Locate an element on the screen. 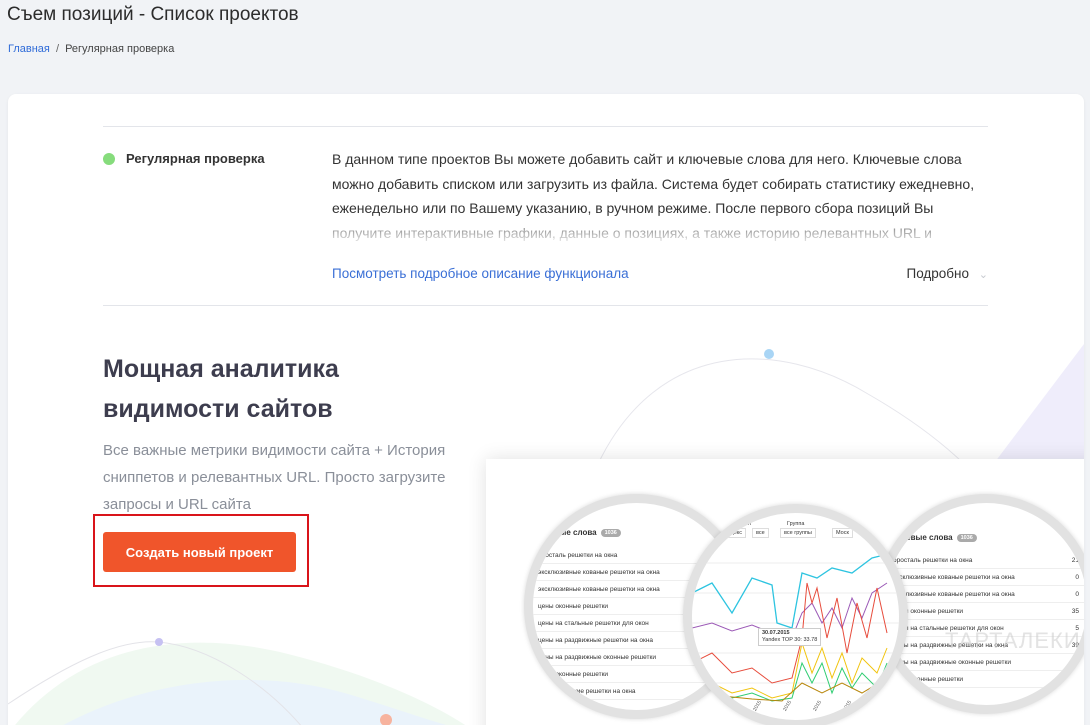 This screenshot has height=725, width=1090. keyword-text: цены оконные решетки is located at coordinates (928, 679).